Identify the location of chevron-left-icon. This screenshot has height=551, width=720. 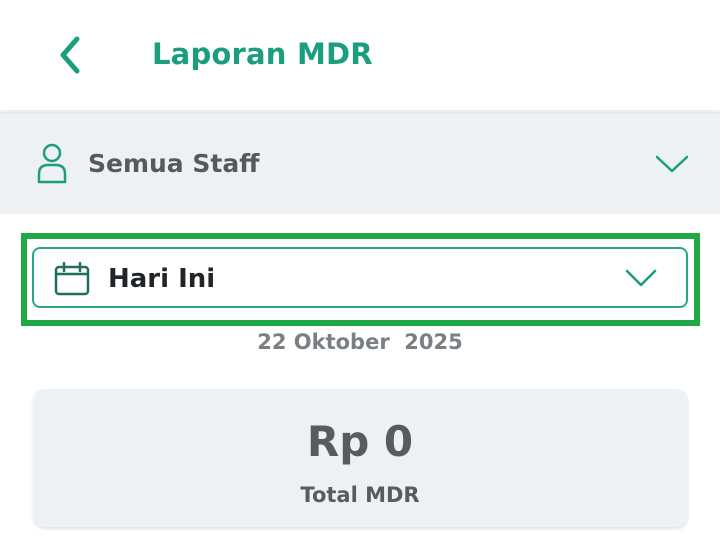
(70, 55).